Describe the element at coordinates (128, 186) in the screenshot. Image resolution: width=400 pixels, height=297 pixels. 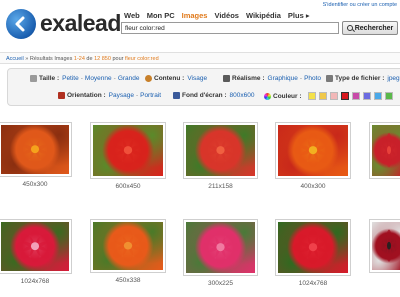
I see `image-size-label: 600x450` at that location.